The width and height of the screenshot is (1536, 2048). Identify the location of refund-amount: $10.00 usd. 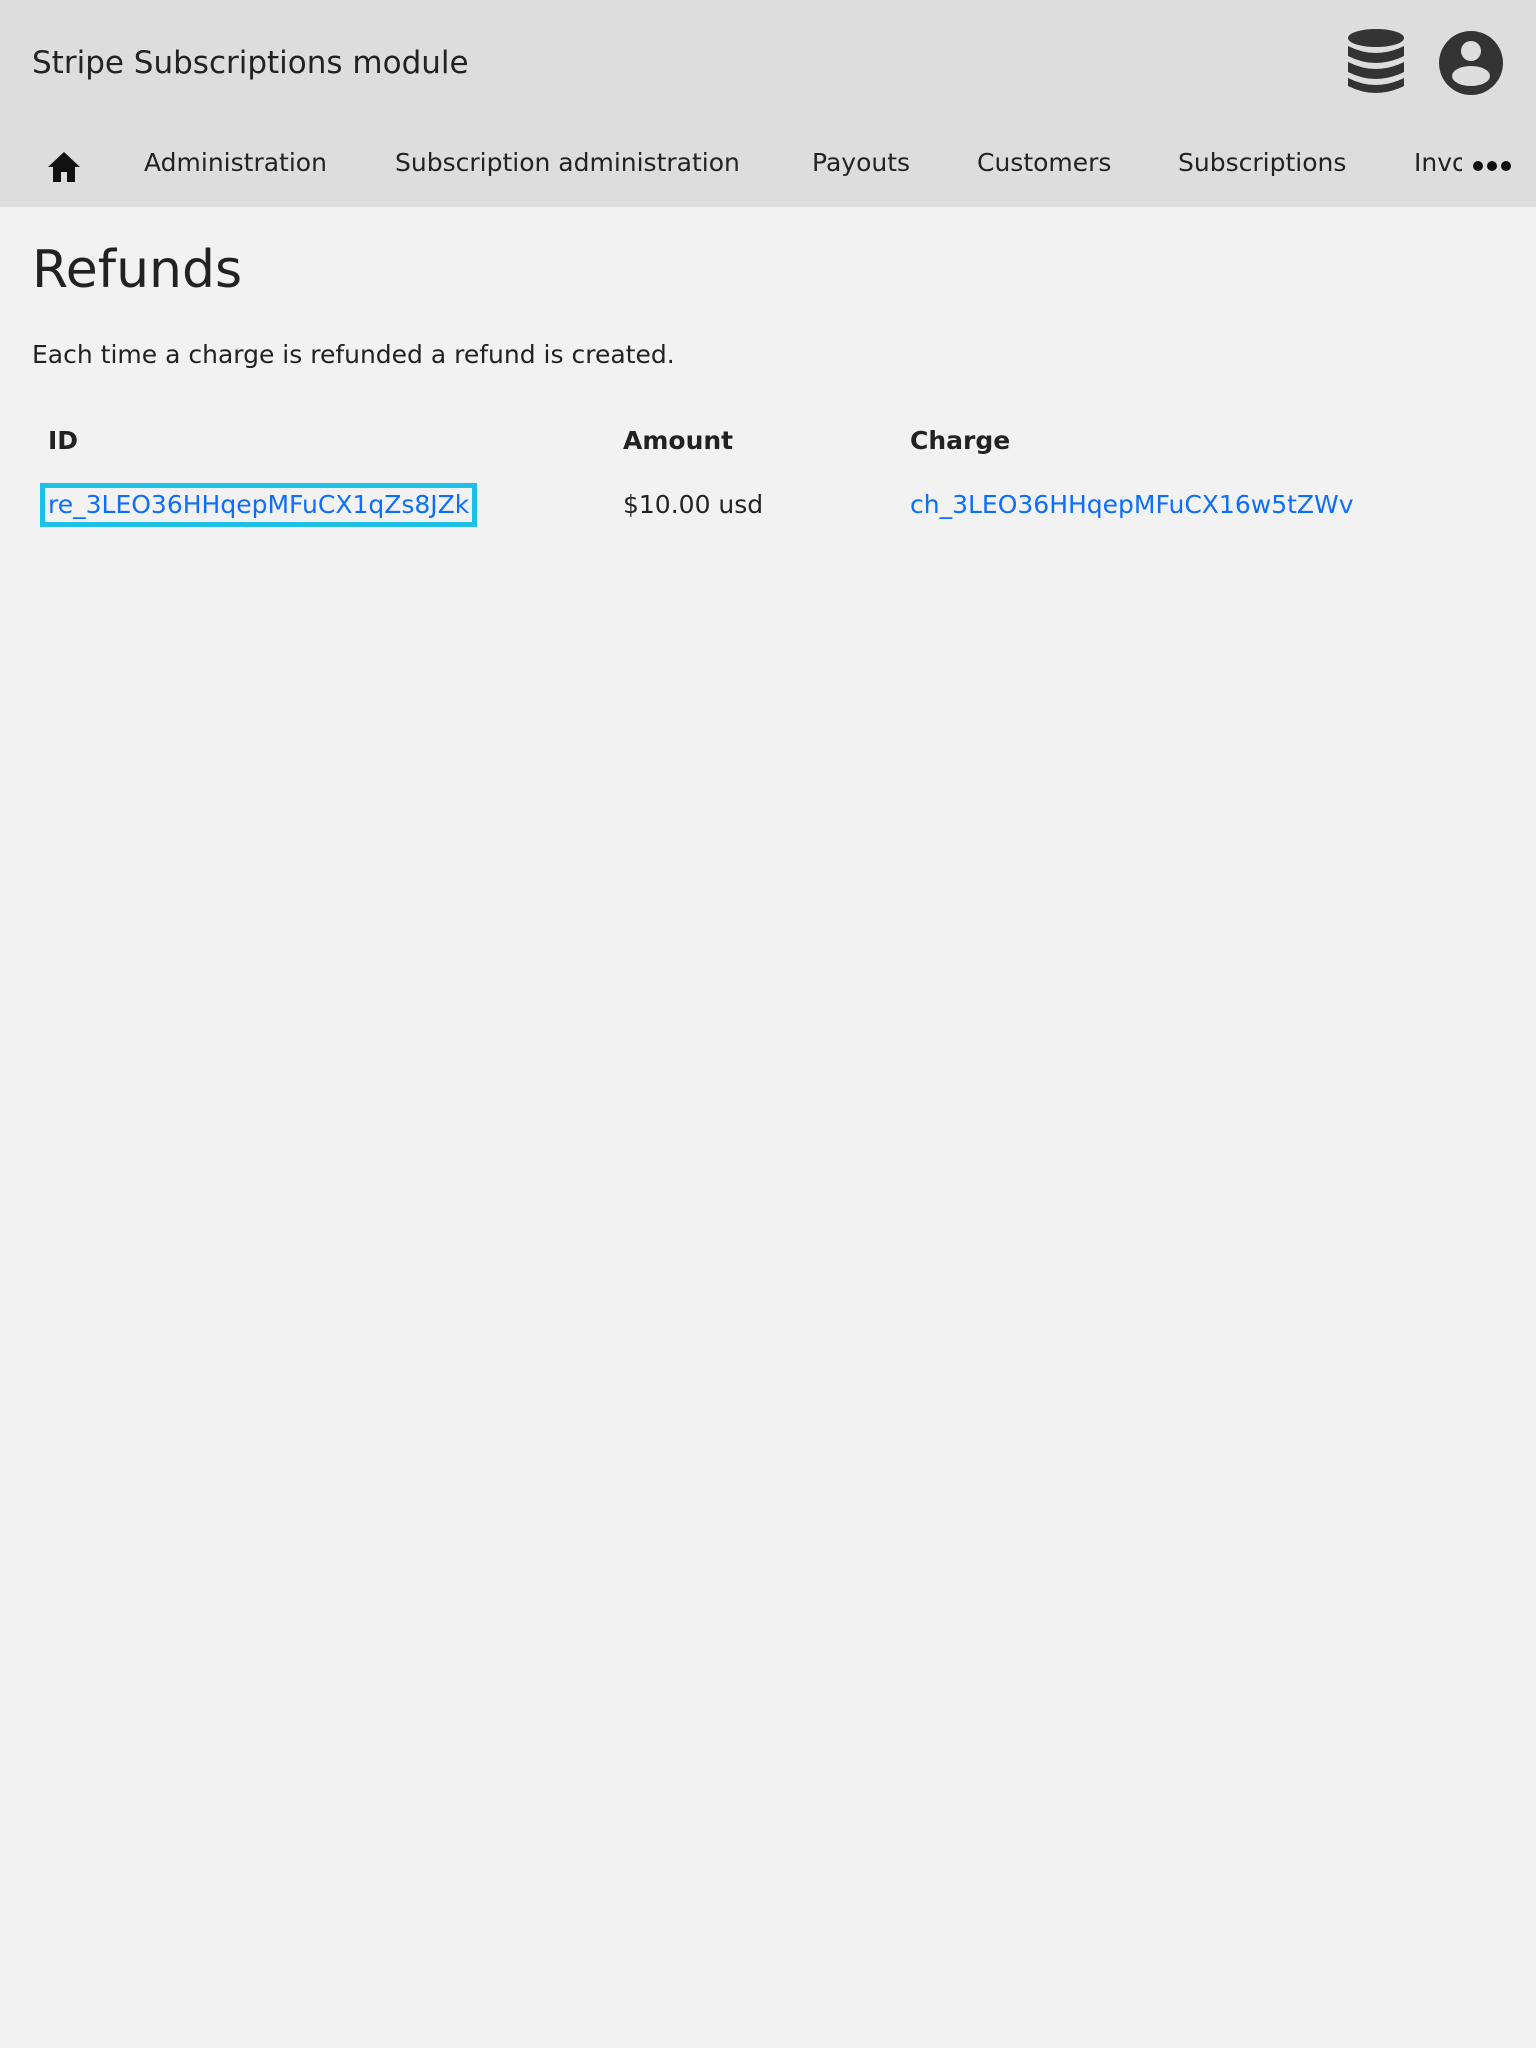
(693, 504).